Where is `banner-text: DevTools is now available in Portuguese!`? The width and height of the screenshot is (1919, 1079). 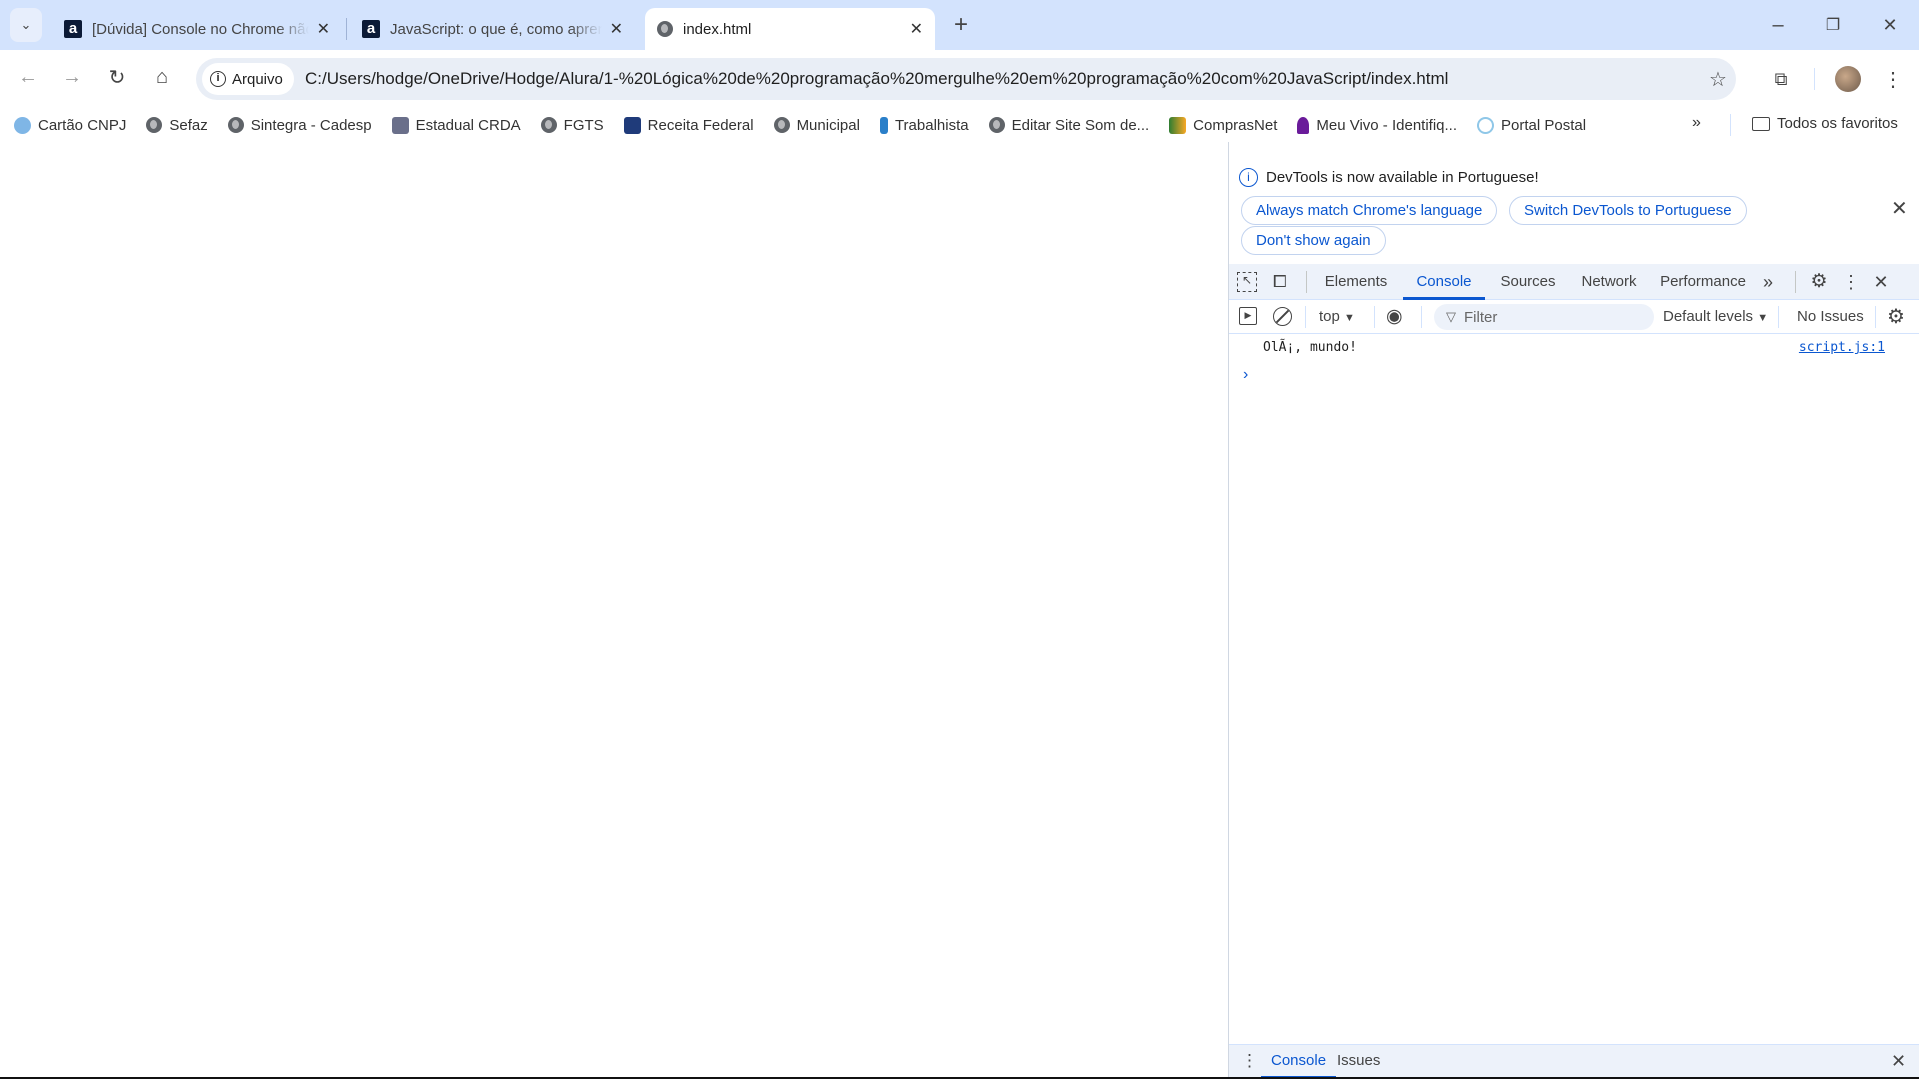
banner-text: DevTools is now available in Portuguese! is located at coordinates (1402, 177).